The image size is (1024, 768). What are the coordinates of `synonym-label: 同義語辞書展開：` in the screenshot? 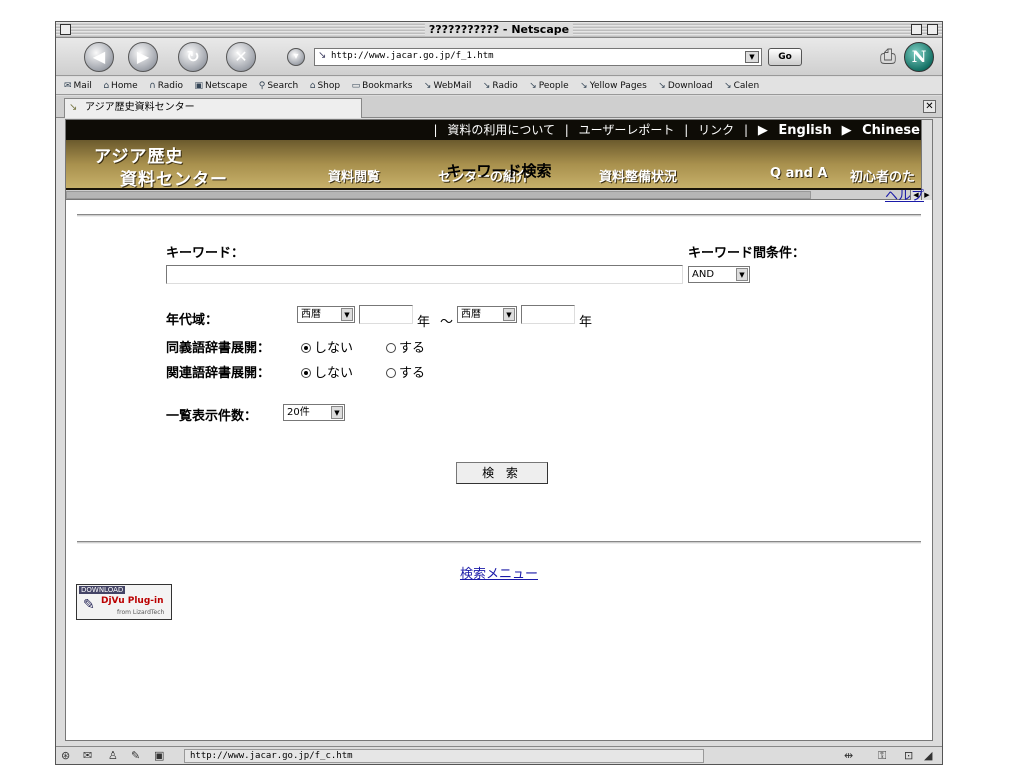 It's located at (218, 348).